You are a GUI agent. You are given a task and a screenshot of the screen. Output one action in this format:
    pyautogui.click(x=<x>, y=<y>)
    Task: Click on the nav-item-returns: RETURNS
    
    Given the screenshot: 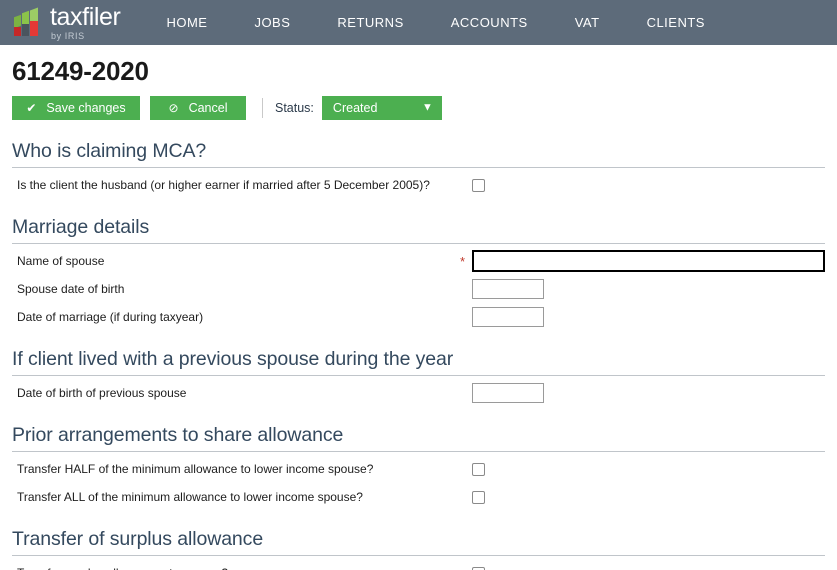 What is the action you would take?
    pyautogui.click(x=370, y=22)
    